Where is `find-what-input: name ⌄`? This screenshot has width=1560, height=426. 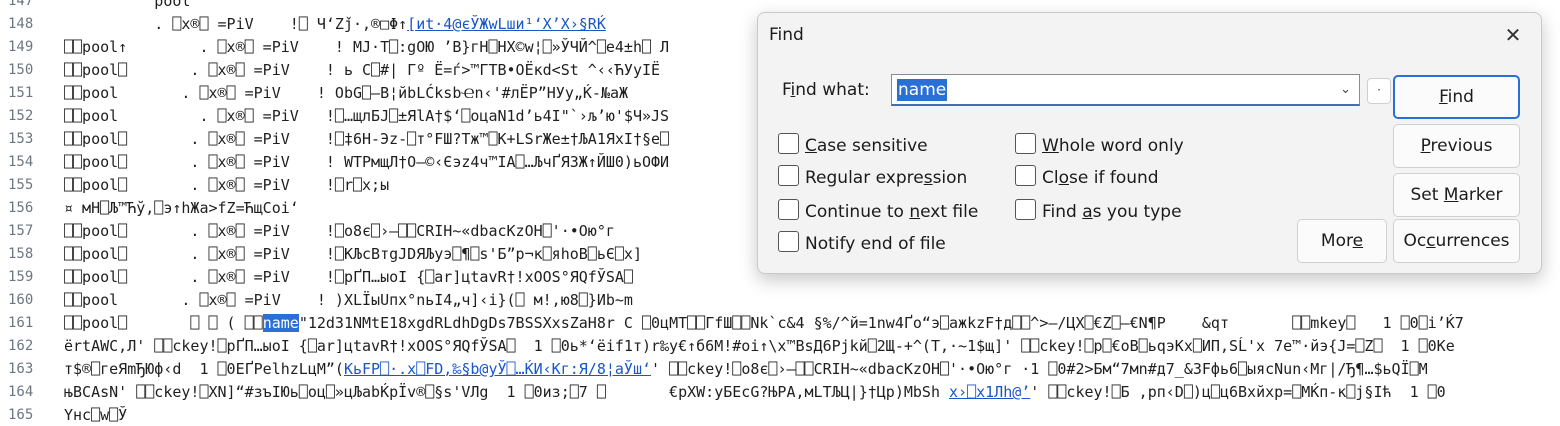
find-what-input: name ⌄ is located at coordinates (1125, 90).